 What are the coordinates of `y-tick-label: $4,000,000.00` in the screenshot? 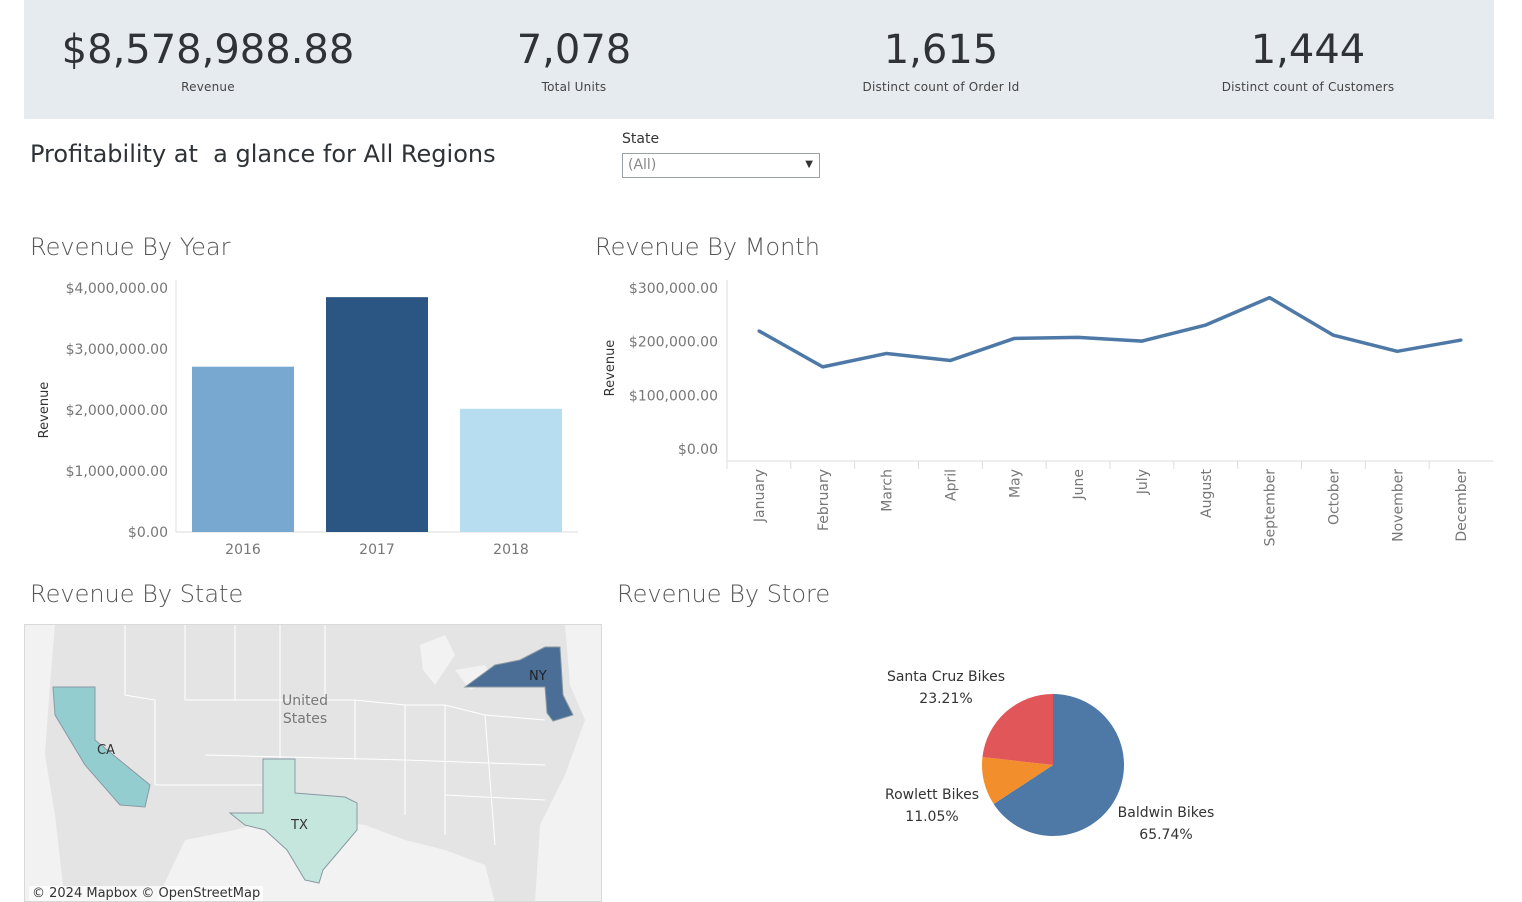 It's located at (117, 289).